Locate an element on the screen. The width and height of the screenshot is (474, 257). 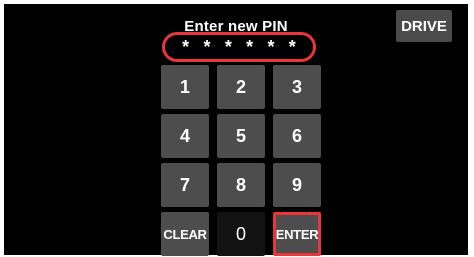
key-9: 9 is located at coordinates (297, 185).